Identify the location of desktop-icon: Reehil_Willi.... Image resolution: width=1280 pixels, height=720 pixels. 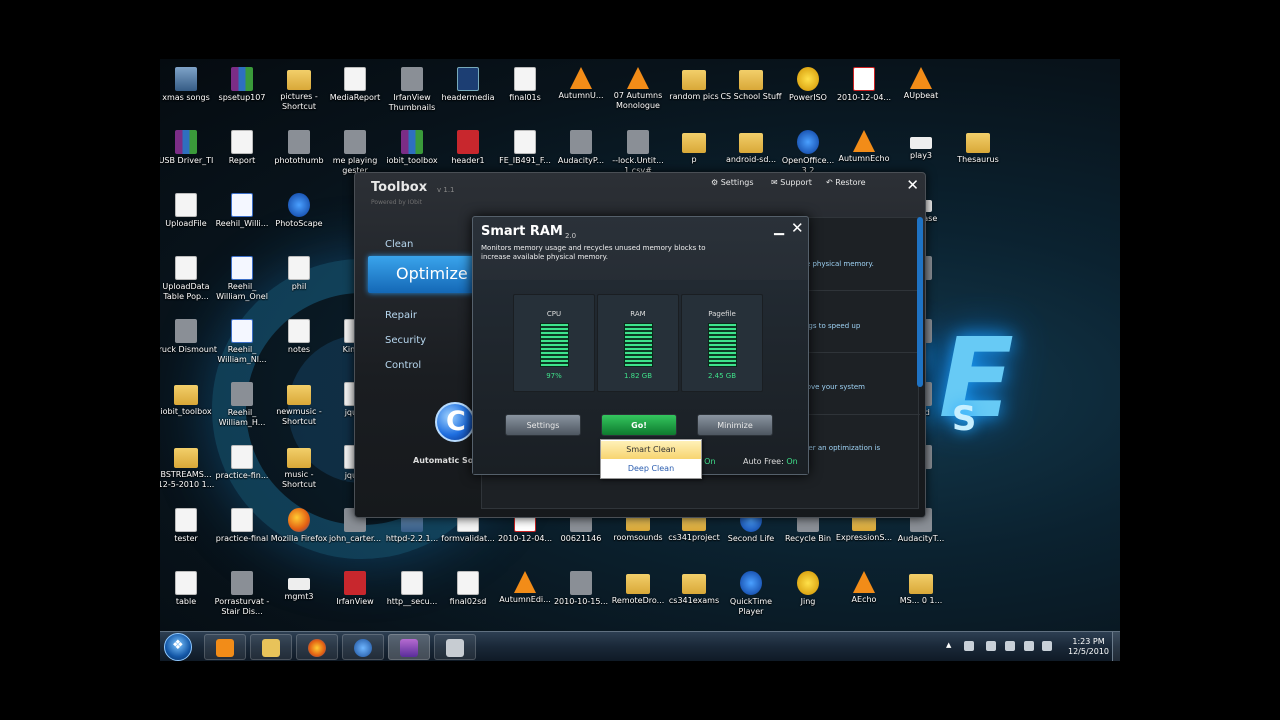
(242, 218).